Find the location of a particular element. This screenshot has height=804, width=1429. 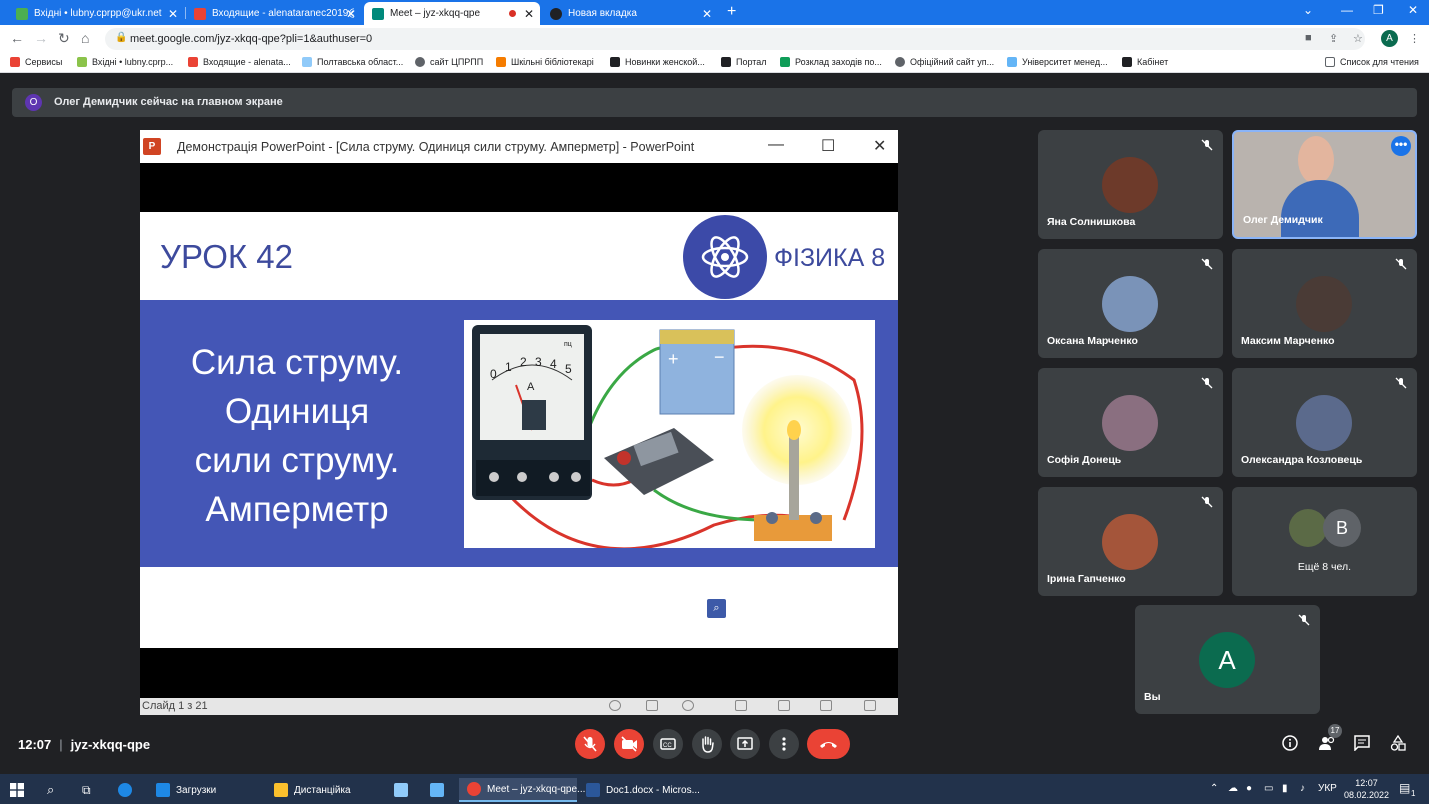

new-tab-button: + is located at coordinates (731, 12).